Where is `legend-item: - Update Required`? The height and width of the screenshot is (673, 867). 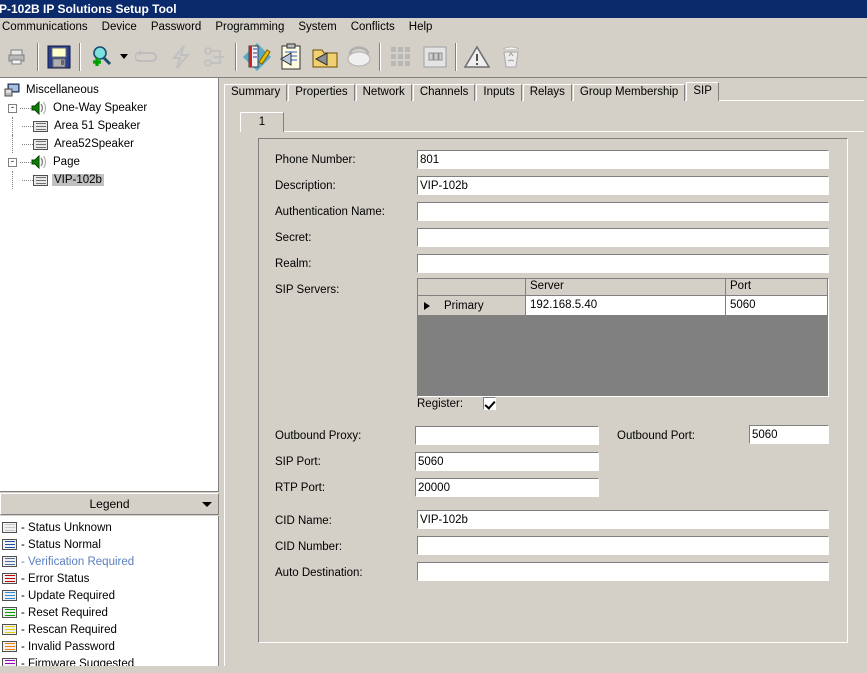
legend-item: - Update Required is located at coordinates (109, 595).